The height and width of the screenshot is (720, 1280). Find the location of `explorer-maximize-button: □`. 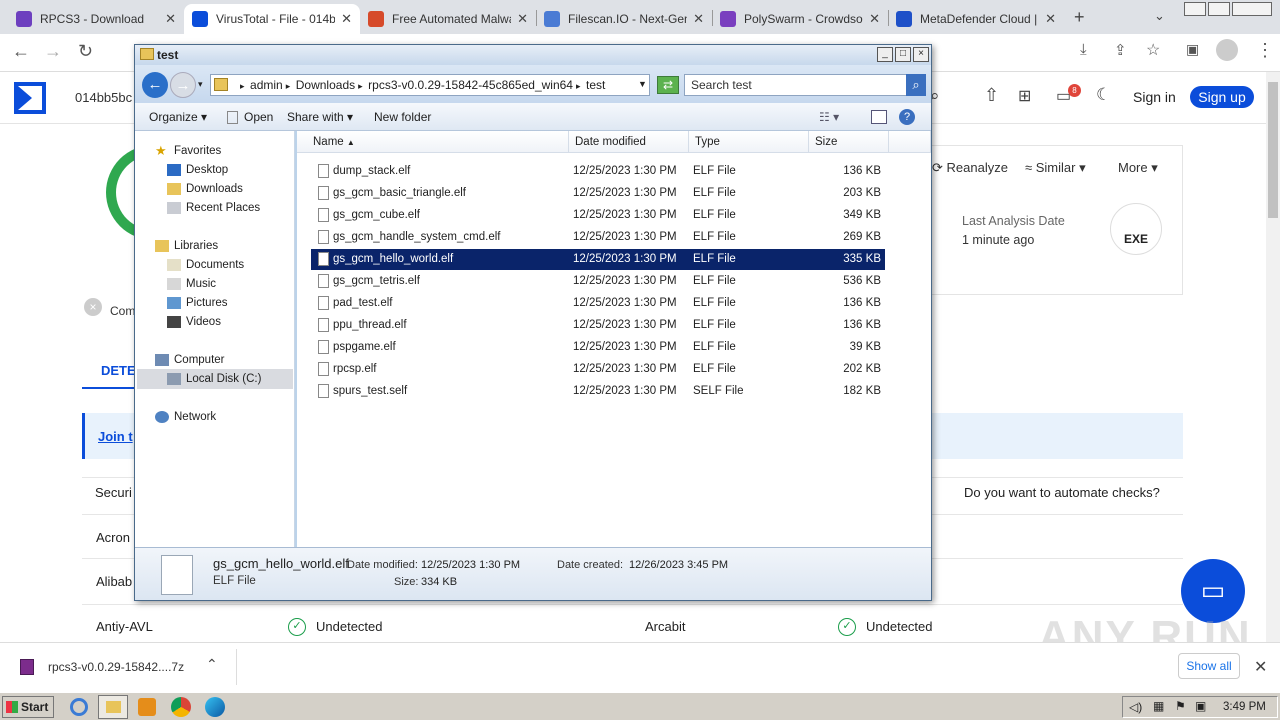

explorer-maximize-button: □ is located at coordinates (903, 54).